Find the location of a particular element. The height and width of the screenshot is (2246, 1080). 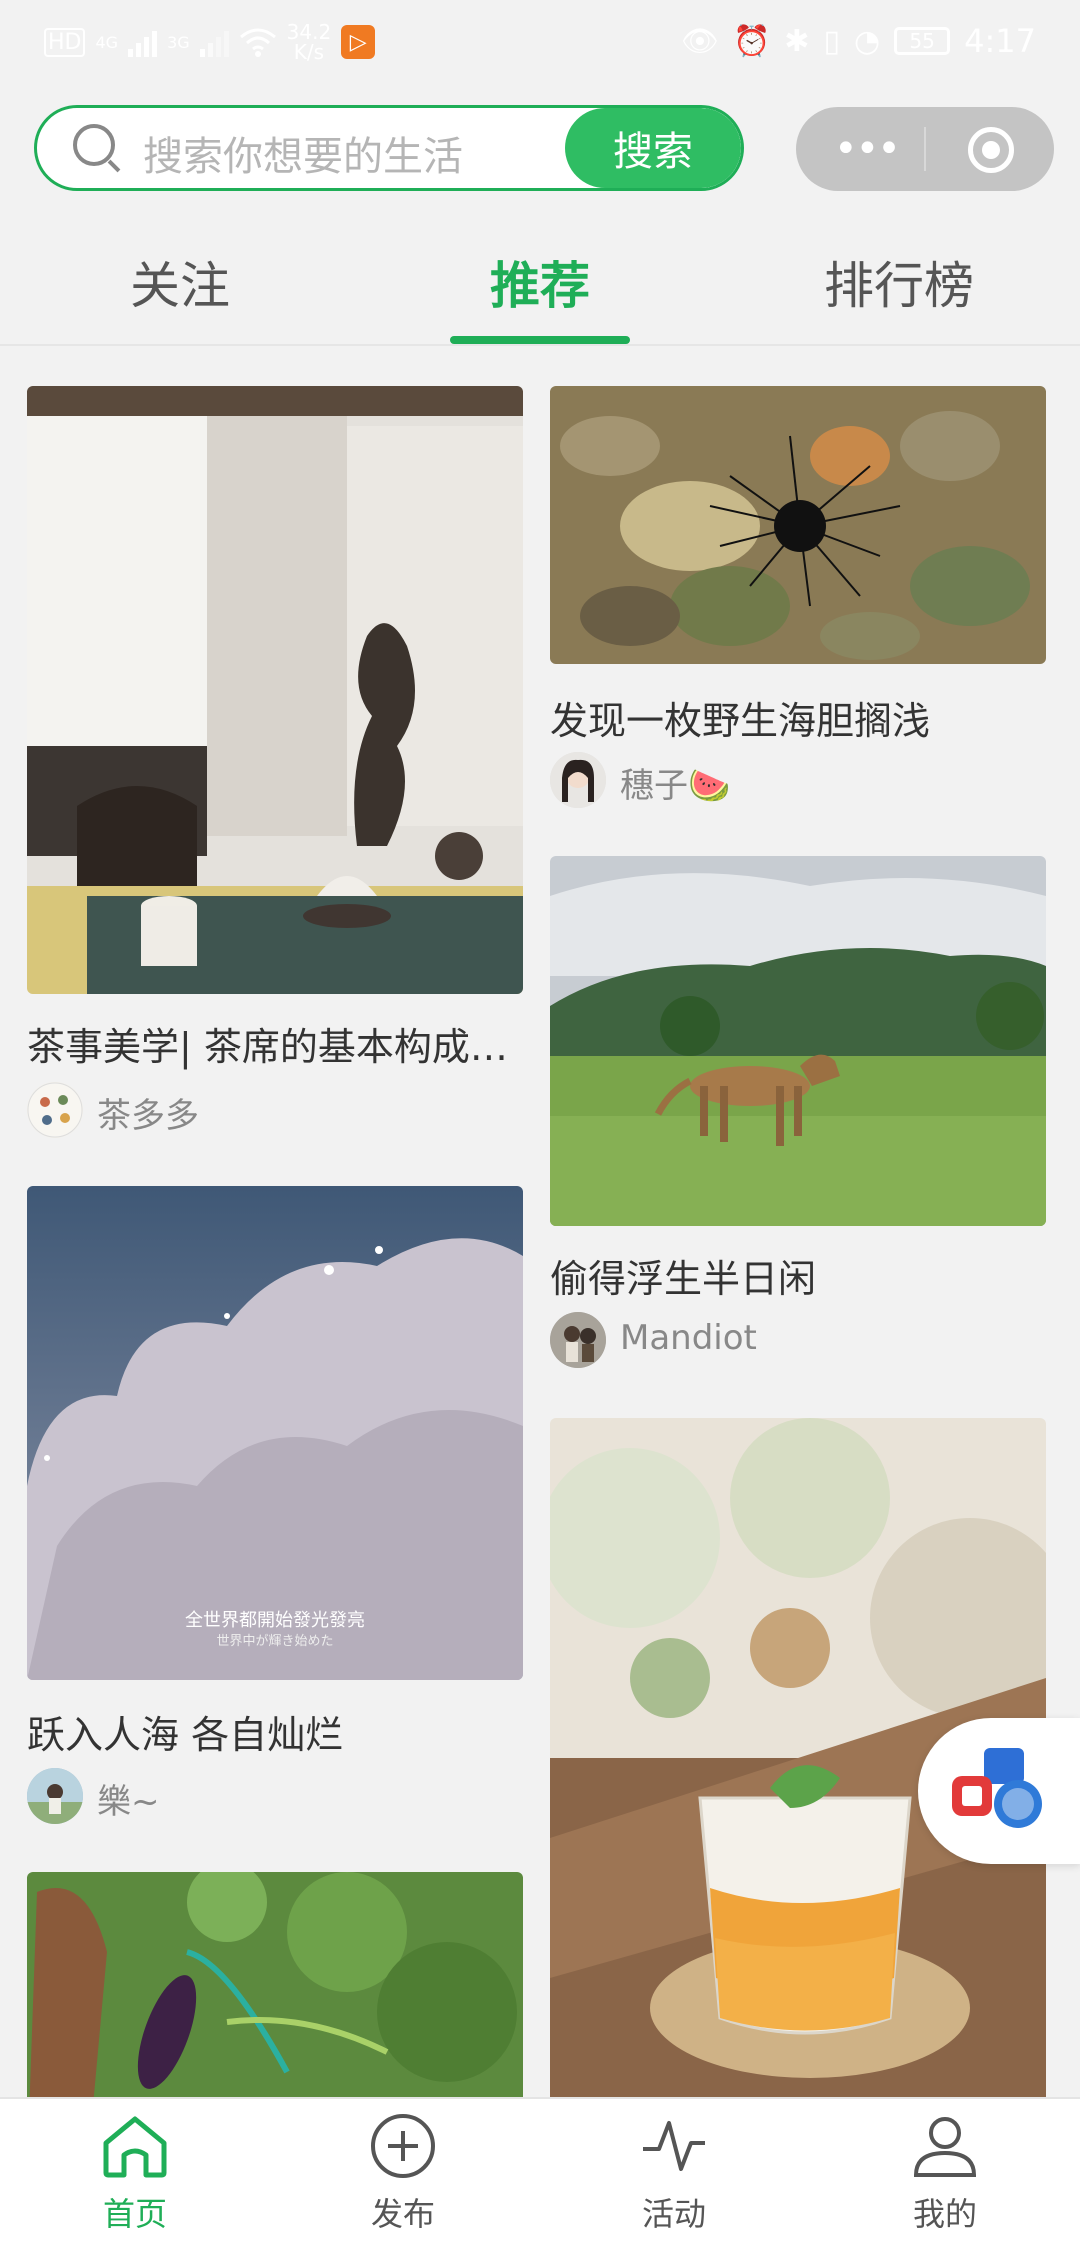

tabbar-activity: 活动 is located at coordinates (674, 2174).